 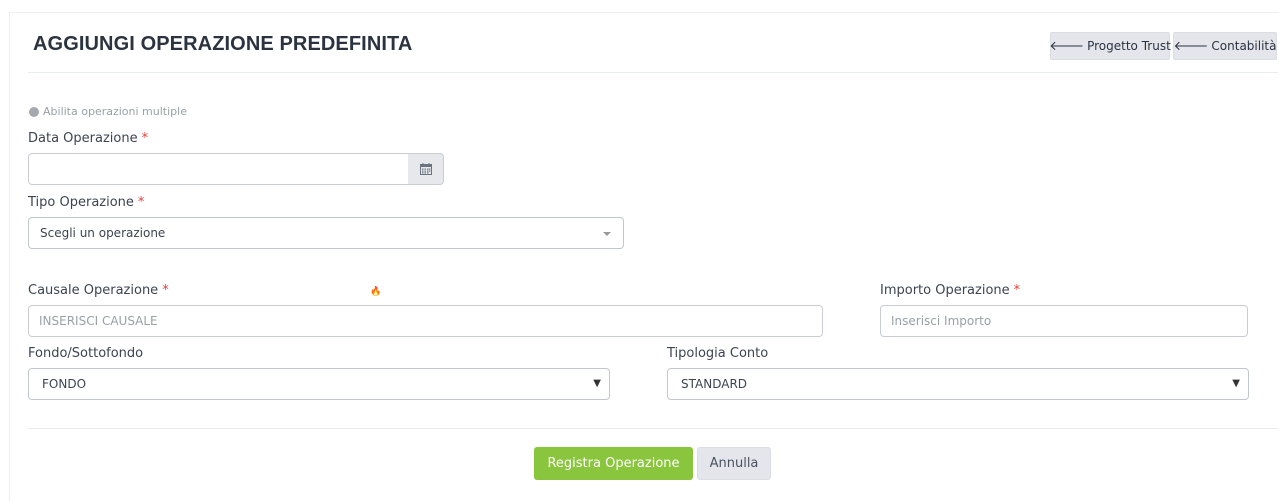 What do you see at coordinates (1129, 46) in the screenshot?
I see `progetto-trust-label: Progetto Trust` at bounding box center [1129, 46].